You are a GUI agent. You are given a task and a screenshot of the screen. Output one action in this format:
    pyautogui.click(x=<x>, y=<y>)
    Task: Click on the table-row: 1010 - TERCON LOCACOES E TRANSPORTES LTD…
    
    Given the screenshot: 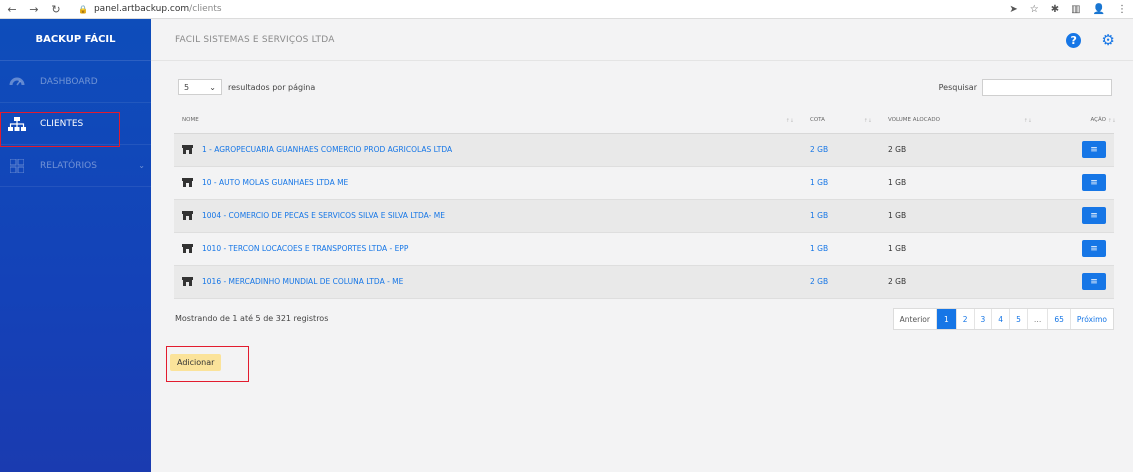 What is the action you would take?
    pyautogui.click(x=644, y=249)
    